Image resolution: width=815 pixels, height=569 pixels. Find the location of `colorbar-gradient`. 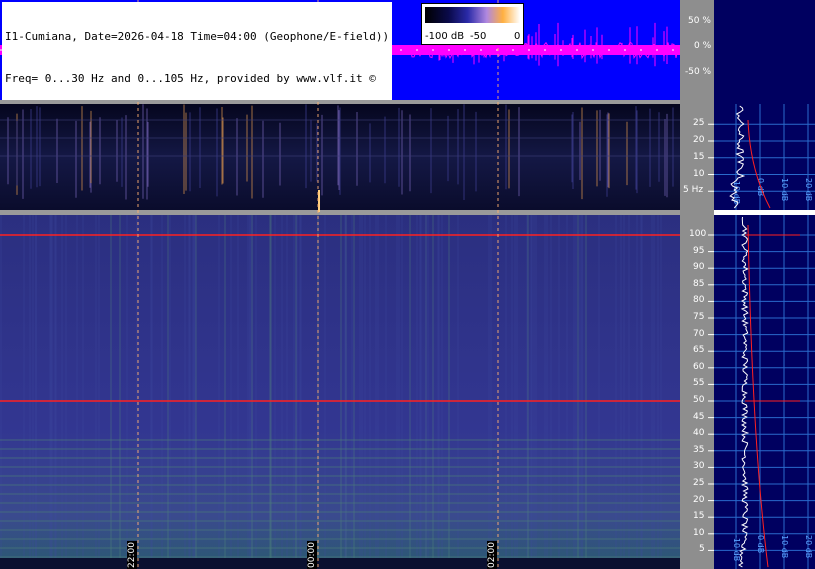

colorbar-gradient is located at coordinates (472, 15).